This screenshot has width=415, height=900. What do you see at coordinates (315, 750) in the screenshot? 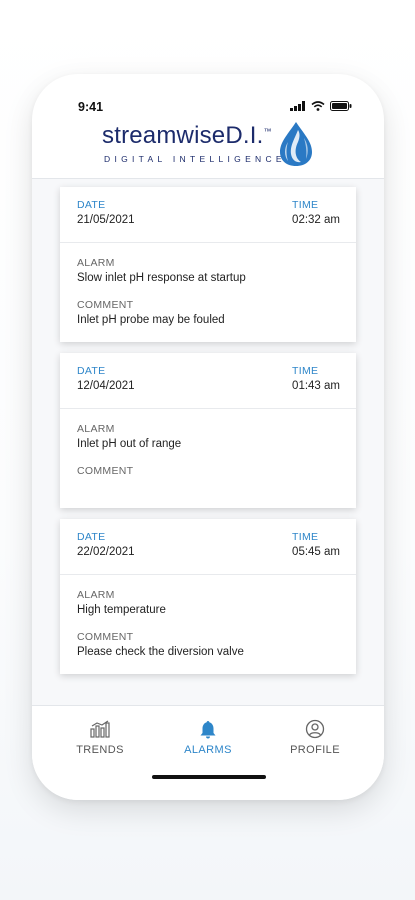
I see `tab-profile-label: PROFILE` at bounding box center [315, 750].